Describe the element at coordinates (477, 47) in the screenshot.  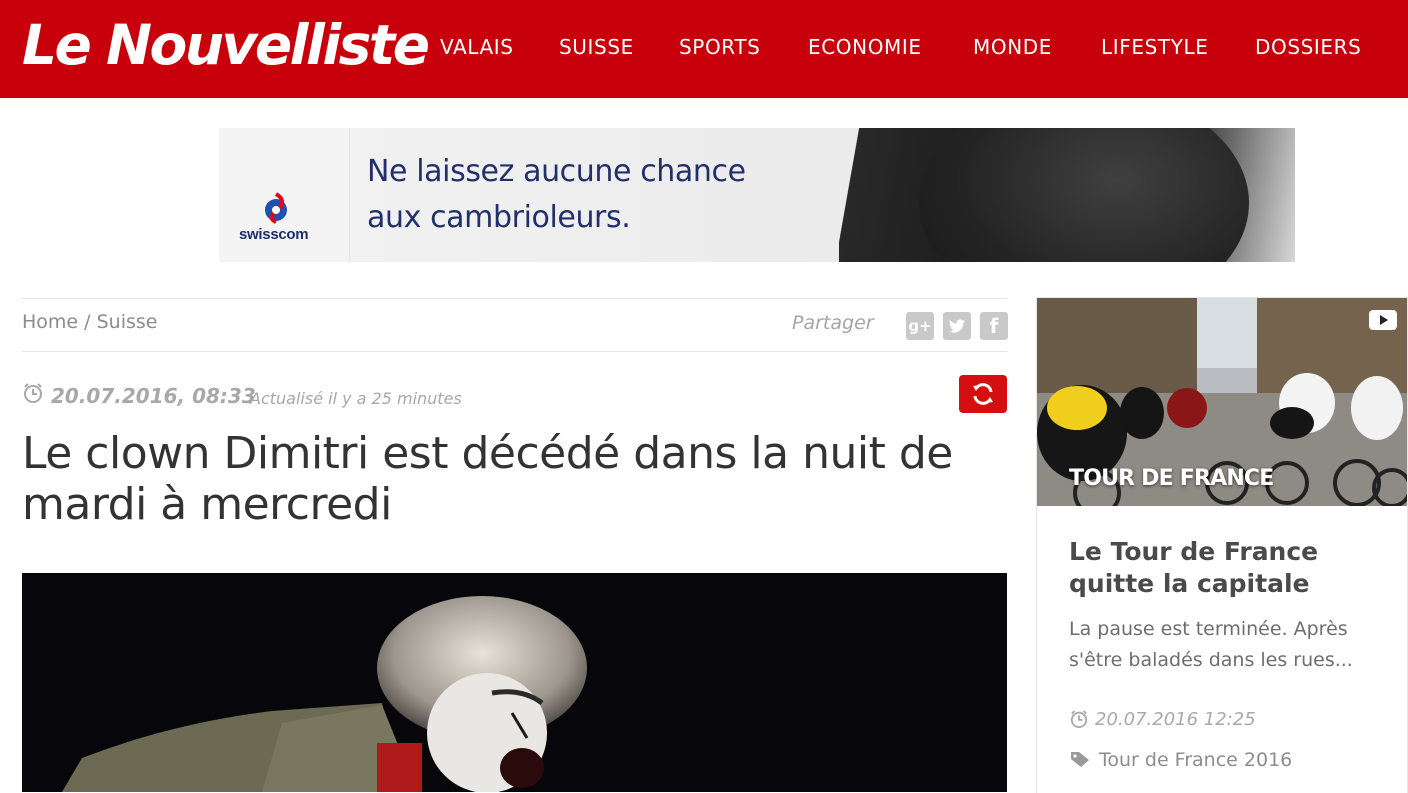
I see `nav-item-valais: VALAIS` at that location.